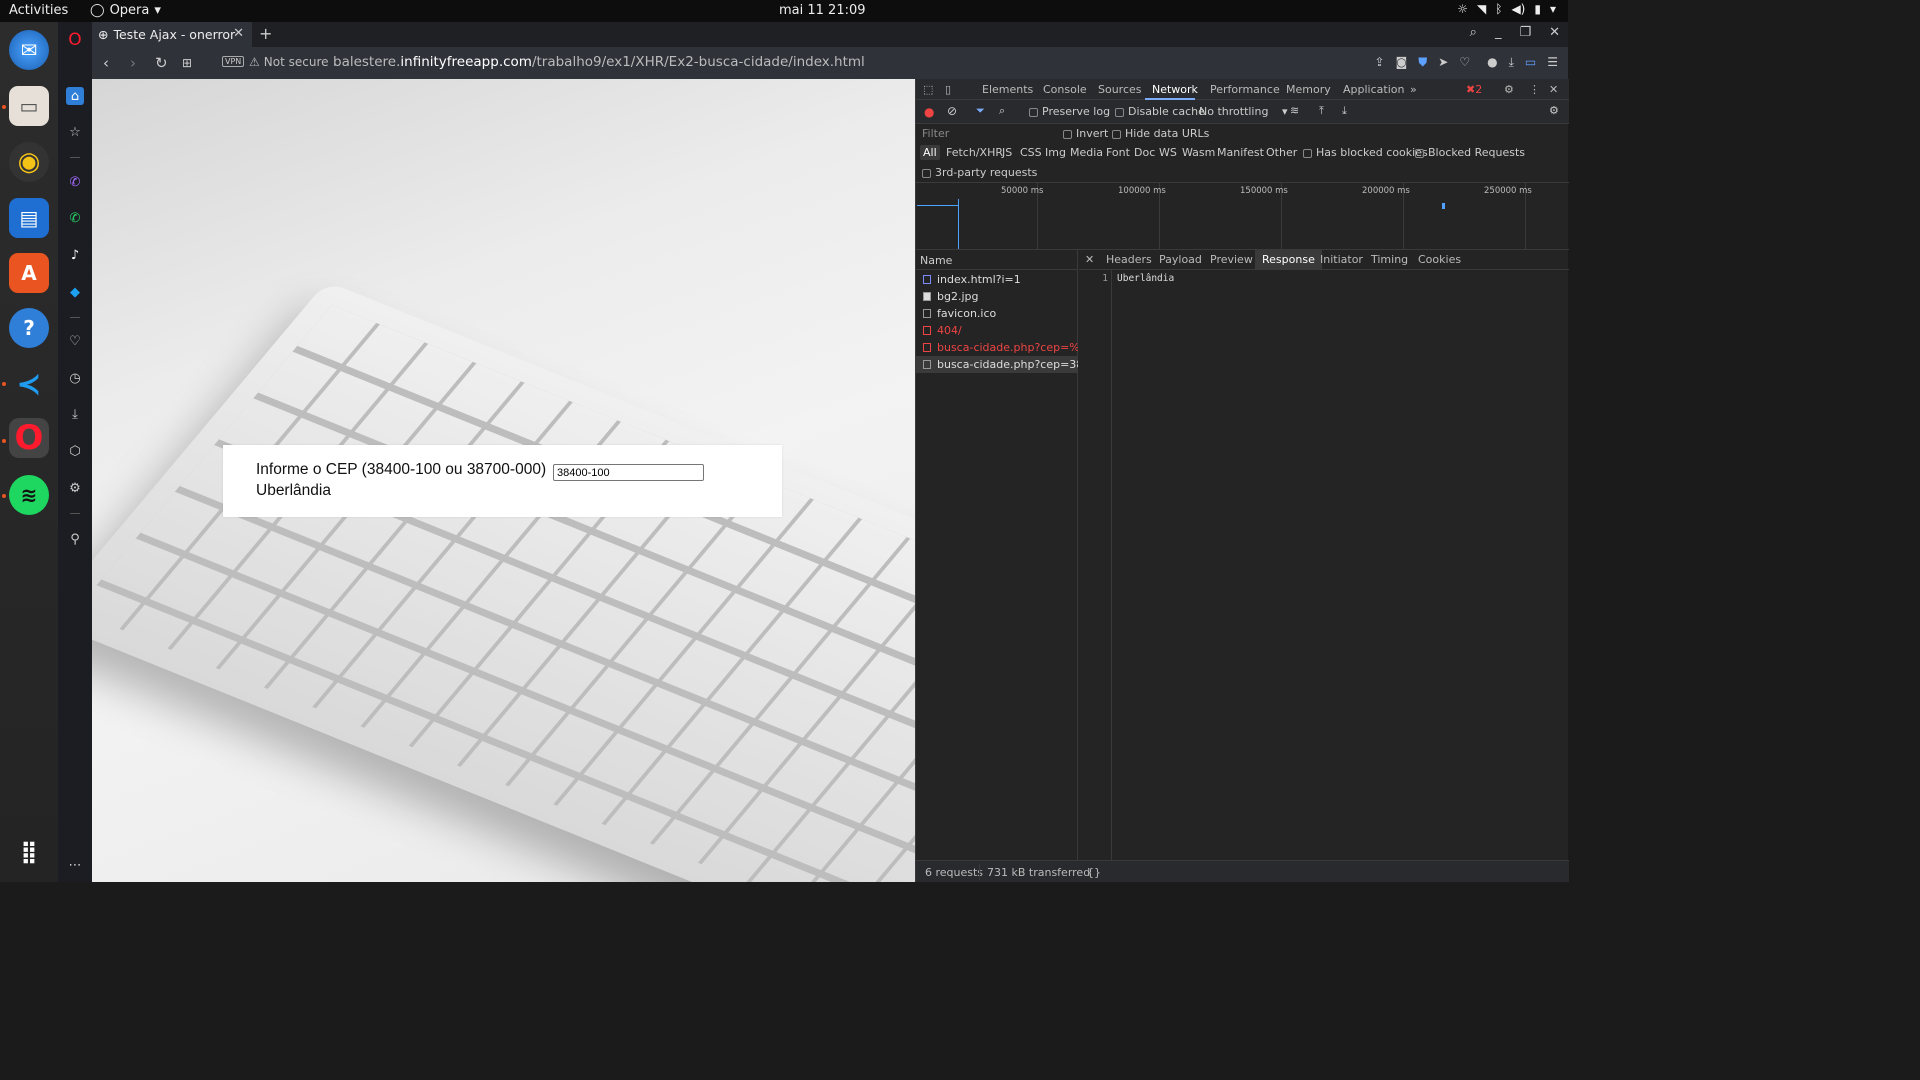 This screenshot has height=1080, width=1920. What do you see at coordinates (1120, 89) in the screenshot?
I see `tab-sources: Sources` at bounding box center [1120, 89].